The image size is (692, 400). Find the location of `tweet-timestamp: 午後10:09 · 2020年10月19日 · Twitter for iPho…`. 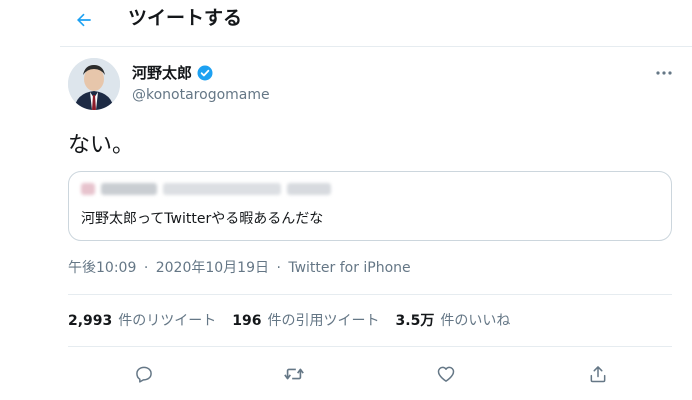

tweet-timestamp: 午後10:09 · 2020年10月19日 · Twitter for iPho… is located at coordinates (239, 268).